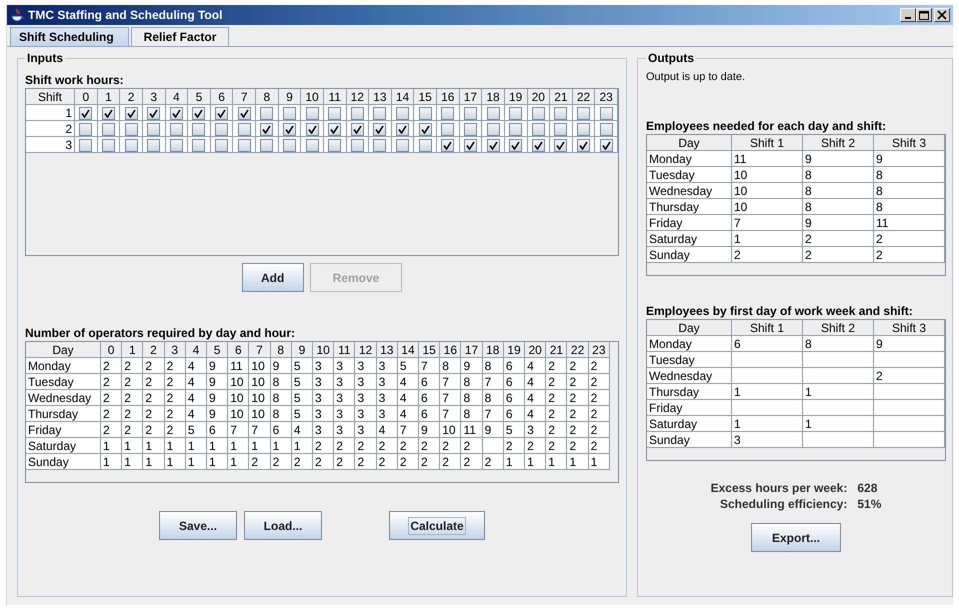  I want to click on column-header: 20, so click(535, 350).